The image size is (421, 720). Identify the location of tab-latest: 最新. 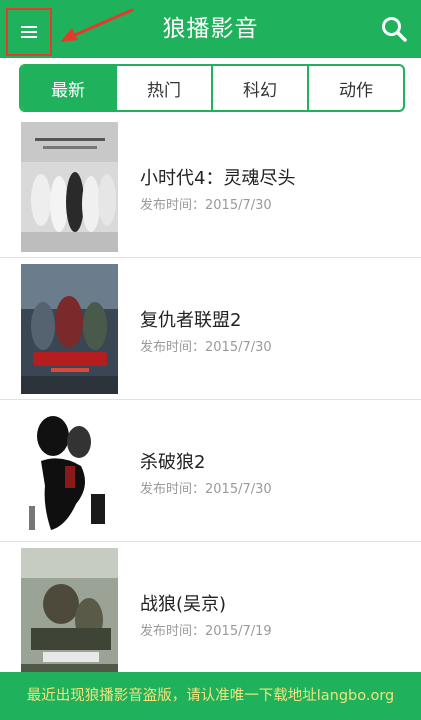
(68, 88).